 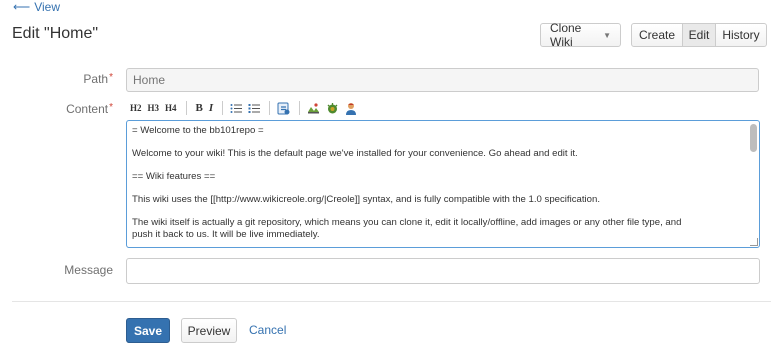 I want to click on plugin-icon, so click(x=332, y=107).